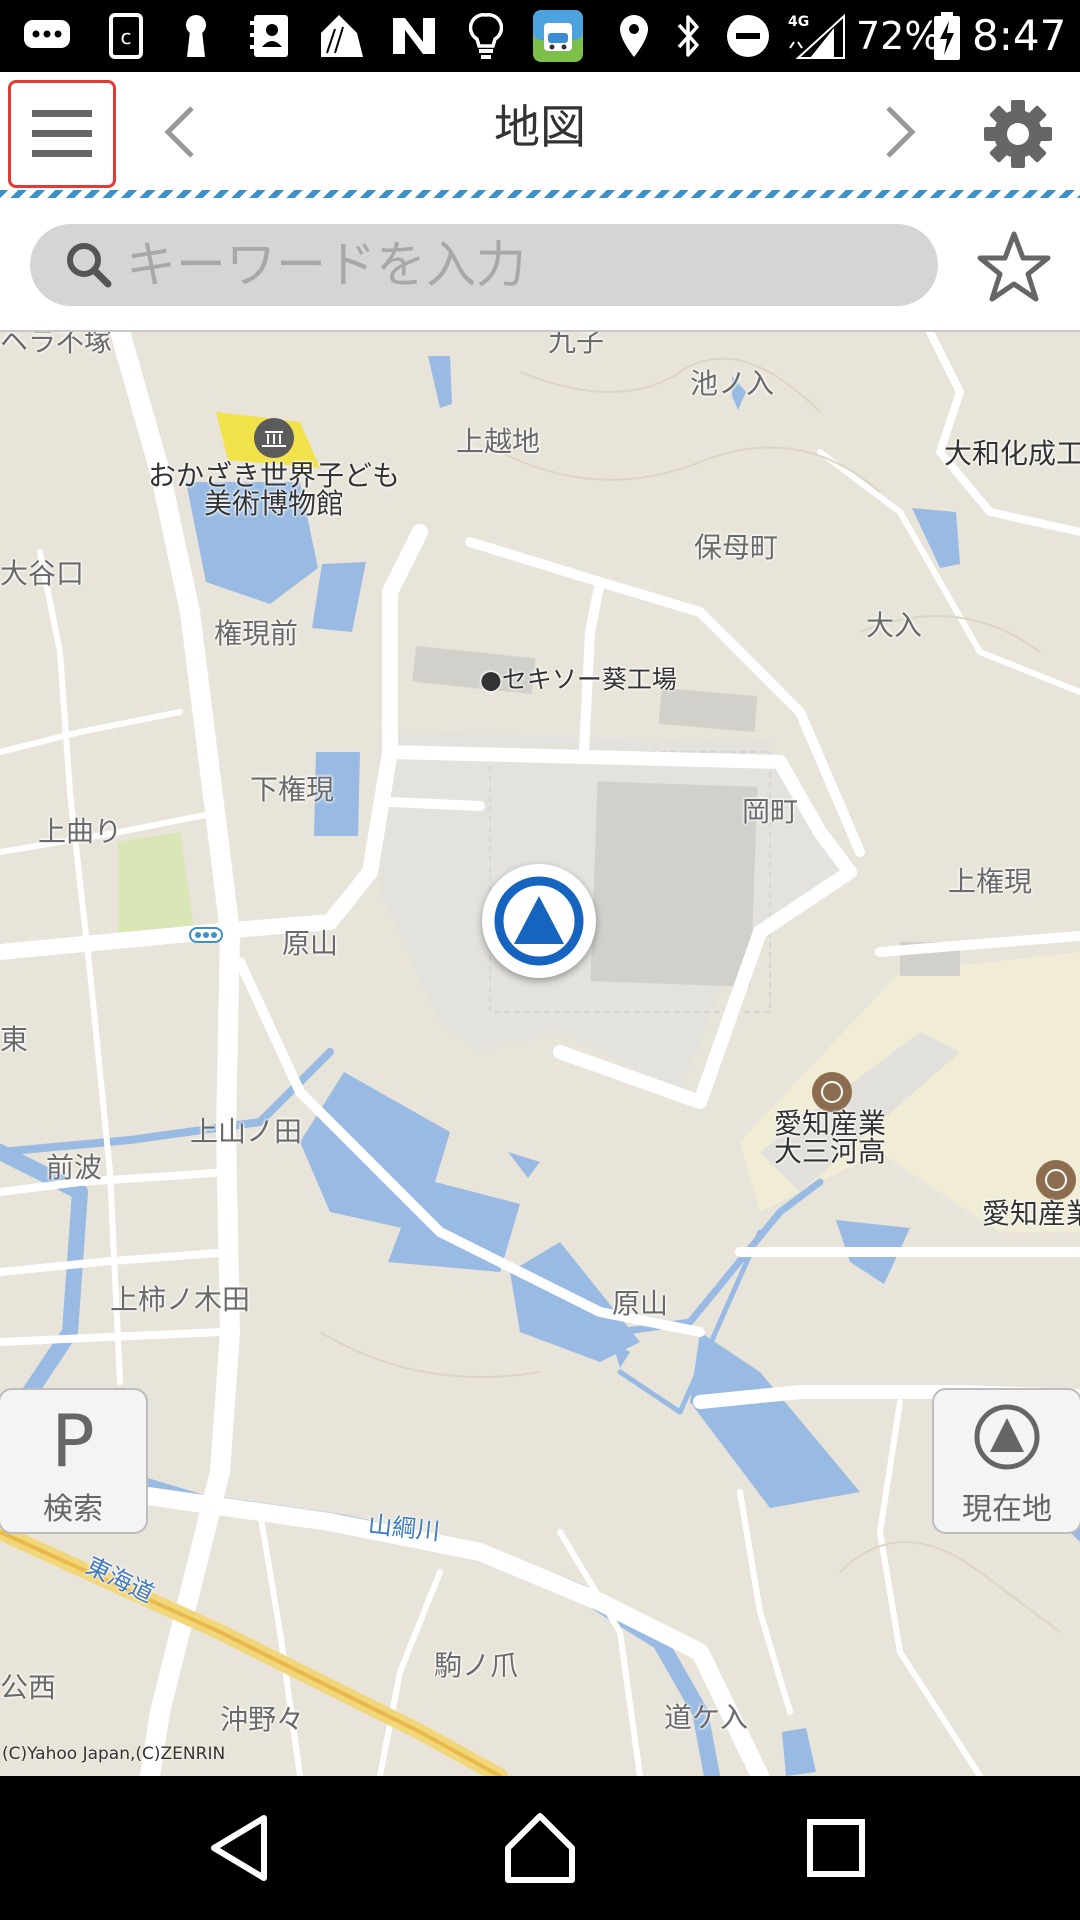 The image size is (1080, 1920). I want to click on back-triangle-icon, so click(239, 1848).